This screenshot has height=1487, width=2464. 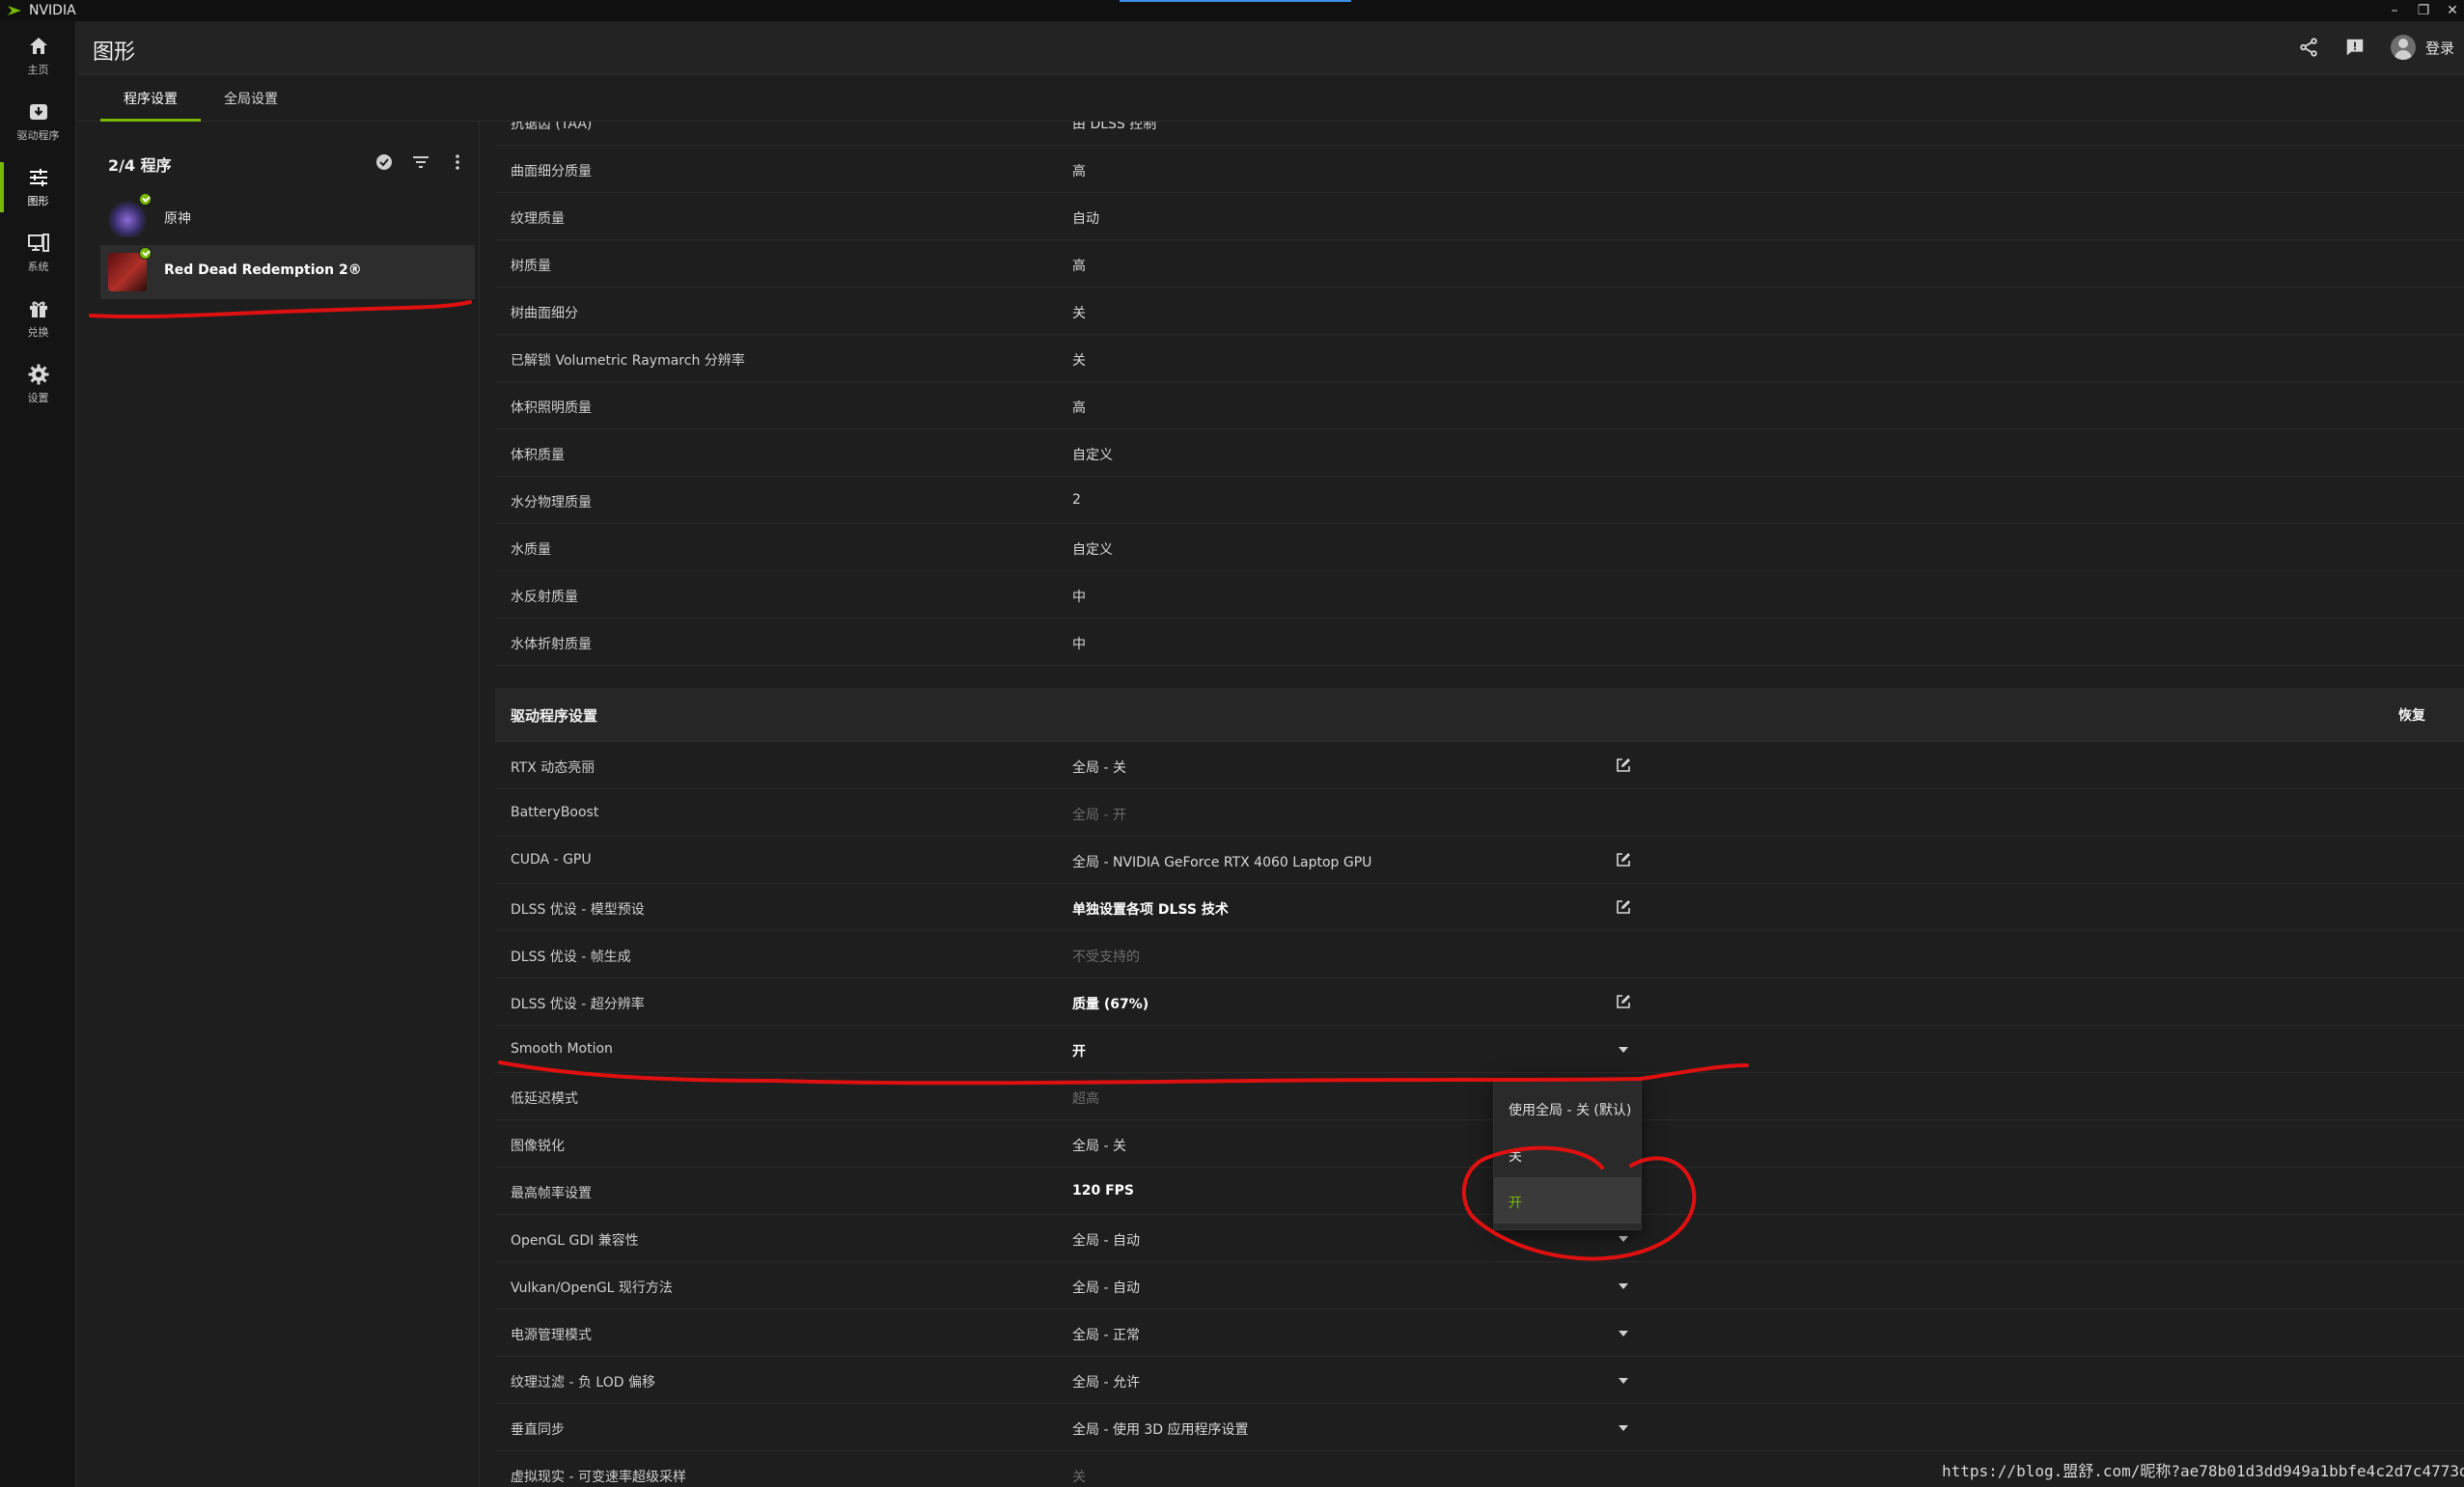 What do you see at coordinates (1479, 595) in the screenshot?
I see `setting-row: 水反射质量 中` at bounding box center [1479, 595].